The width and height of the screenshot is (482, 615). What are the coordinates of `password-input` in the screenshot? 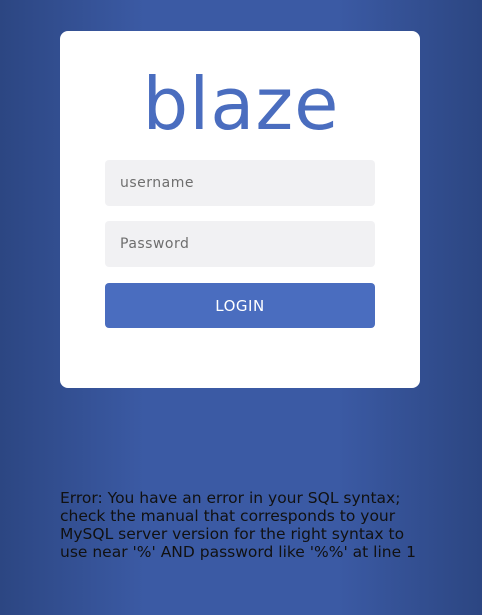 It's located at (240, 244).